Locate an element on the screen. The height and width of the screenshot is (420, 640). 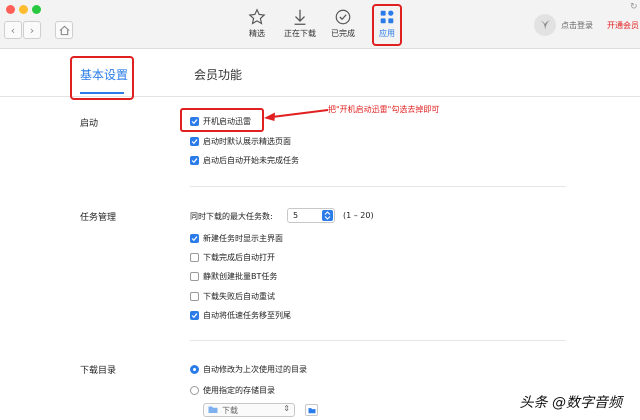
annotation-arrow-icon is located at coordinates (296, 115).